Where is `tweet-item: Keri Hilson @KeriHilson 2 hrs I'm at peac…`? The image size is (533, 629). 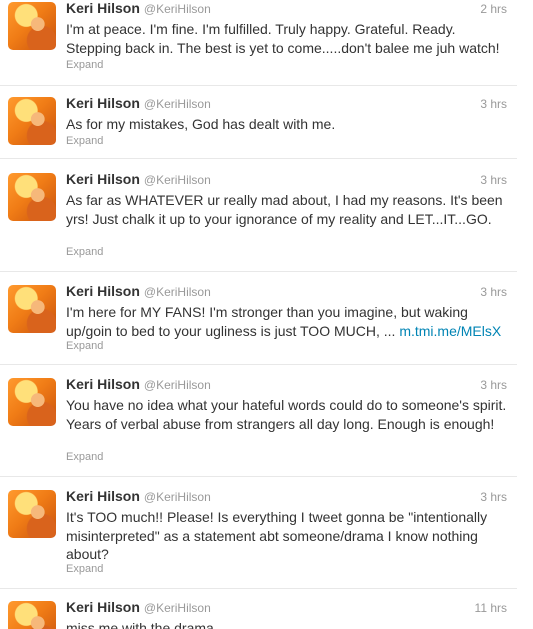
tweet-item: Keri Hilson @KeriHilson 2 hrs I'm at peac… is located at coordinates (258, 43).